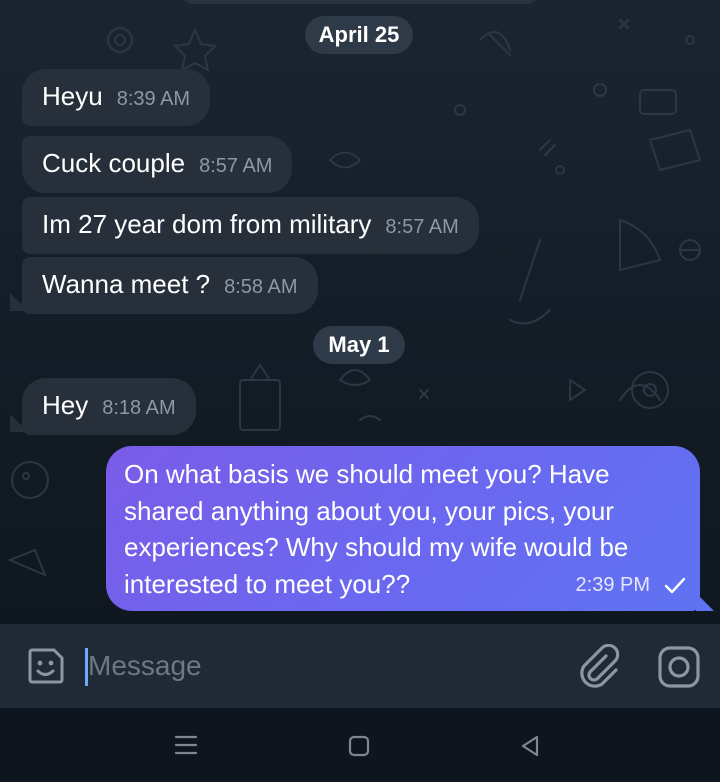  I want to click on incoming-message: Im 27 year dom from military 8:57 AM, so click(250, 225).